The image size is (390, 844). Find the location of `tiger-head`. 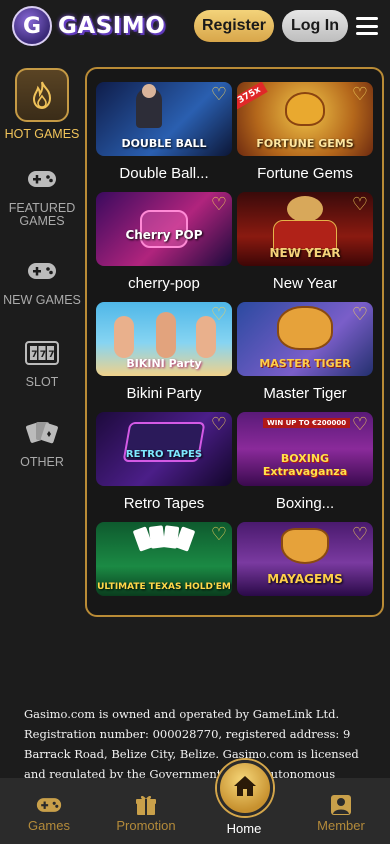

tiger-head is located at coordinates (305, 328).